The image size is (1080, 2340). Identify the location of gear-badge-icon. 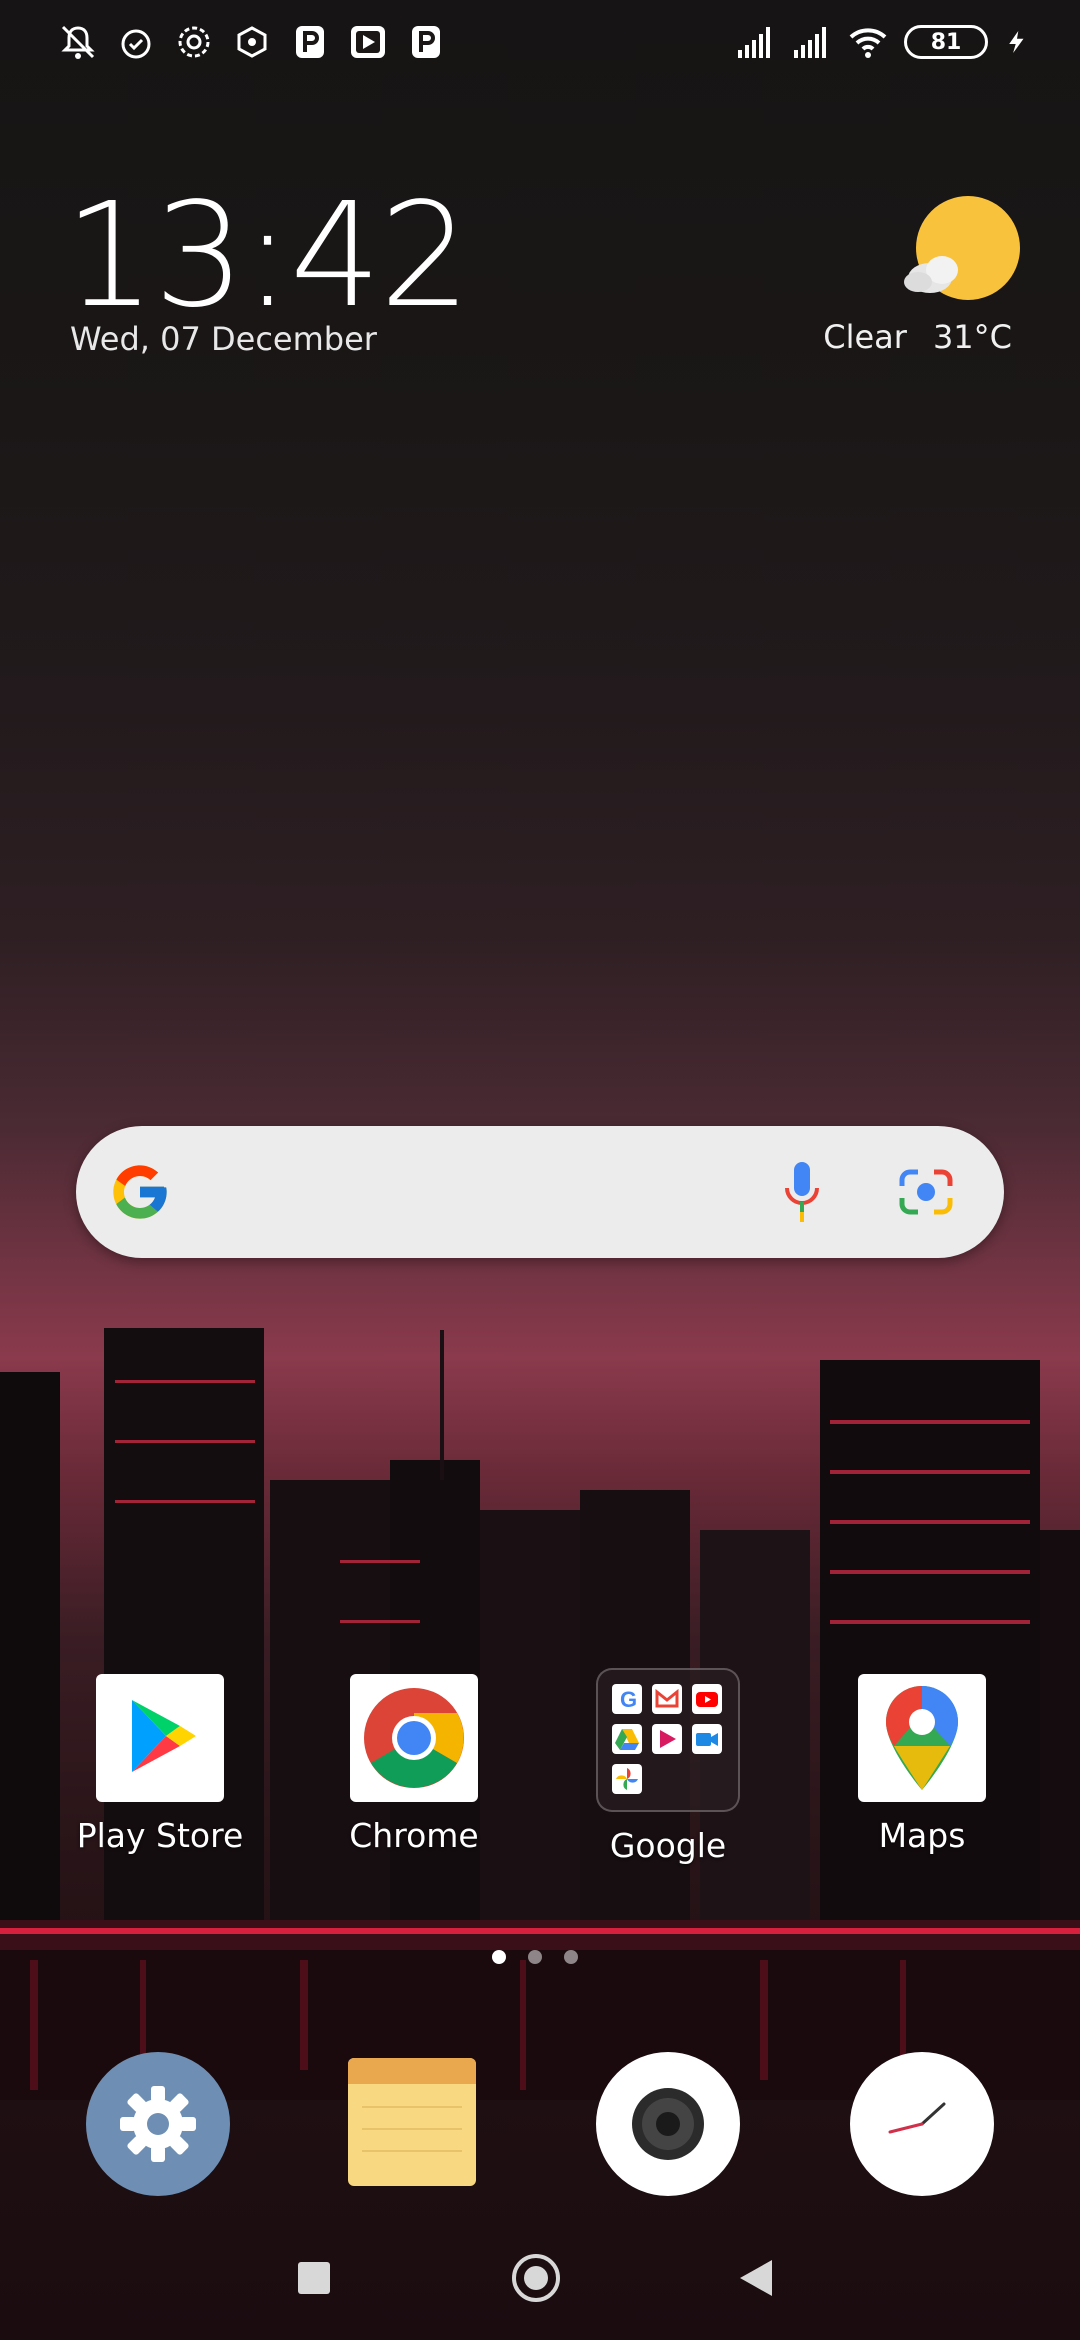
(194, 42).